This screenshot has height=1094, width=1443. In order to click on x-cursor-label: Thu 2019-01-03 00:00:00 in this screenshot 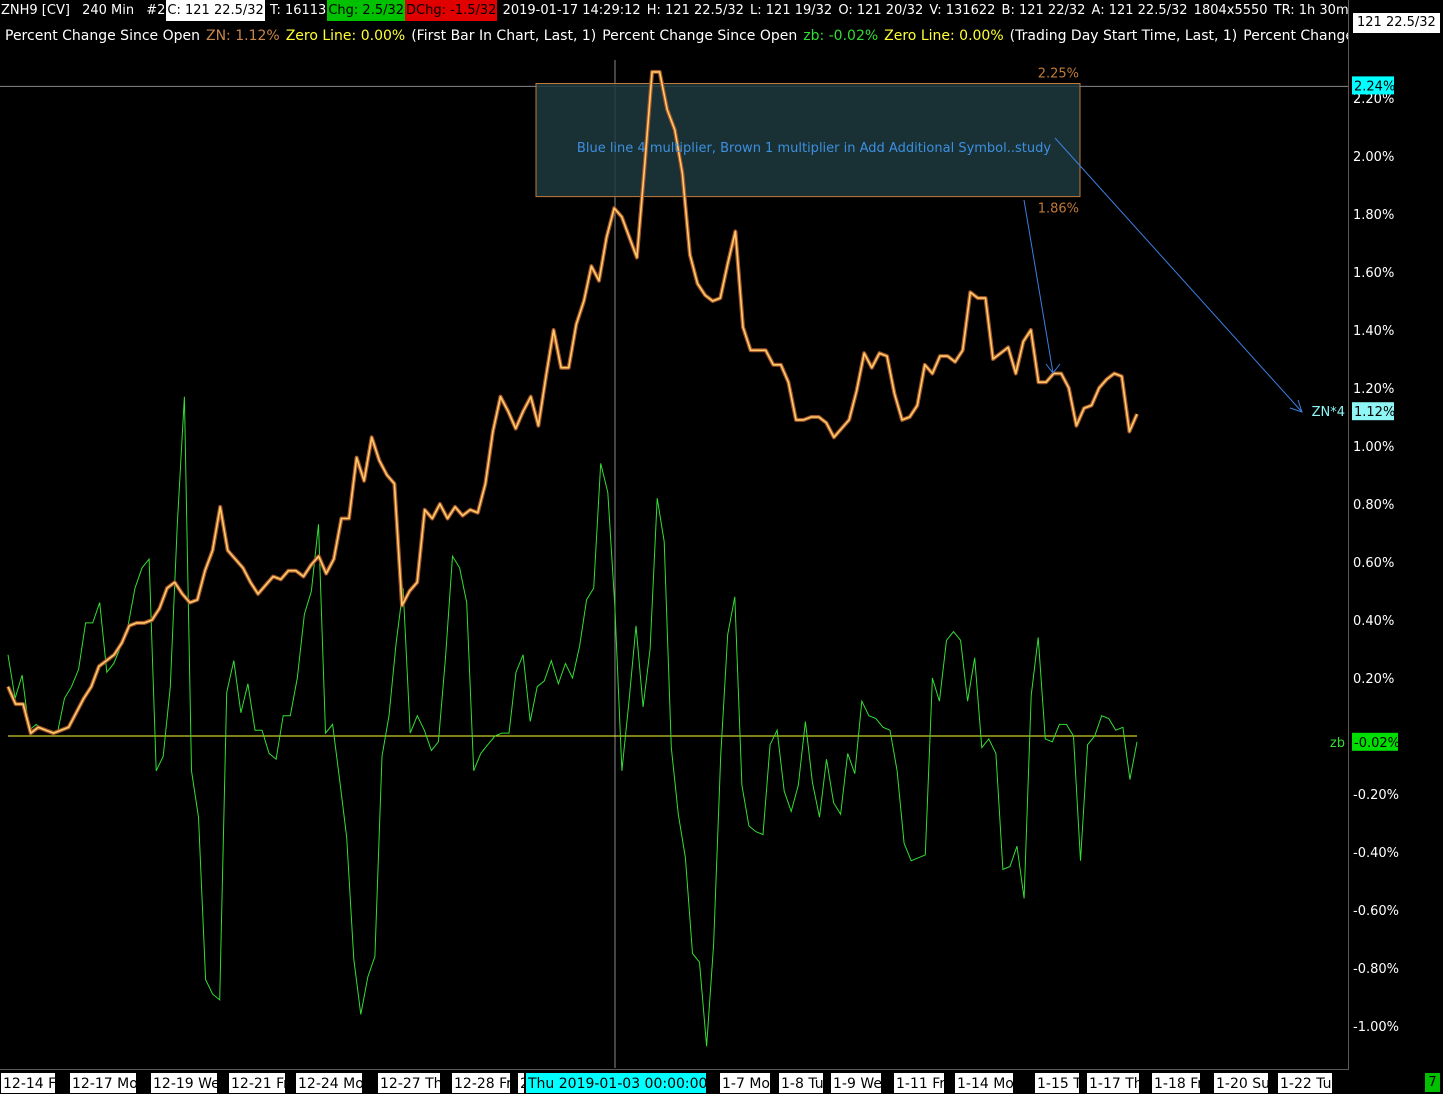, I will do `click(617, 1084)`.